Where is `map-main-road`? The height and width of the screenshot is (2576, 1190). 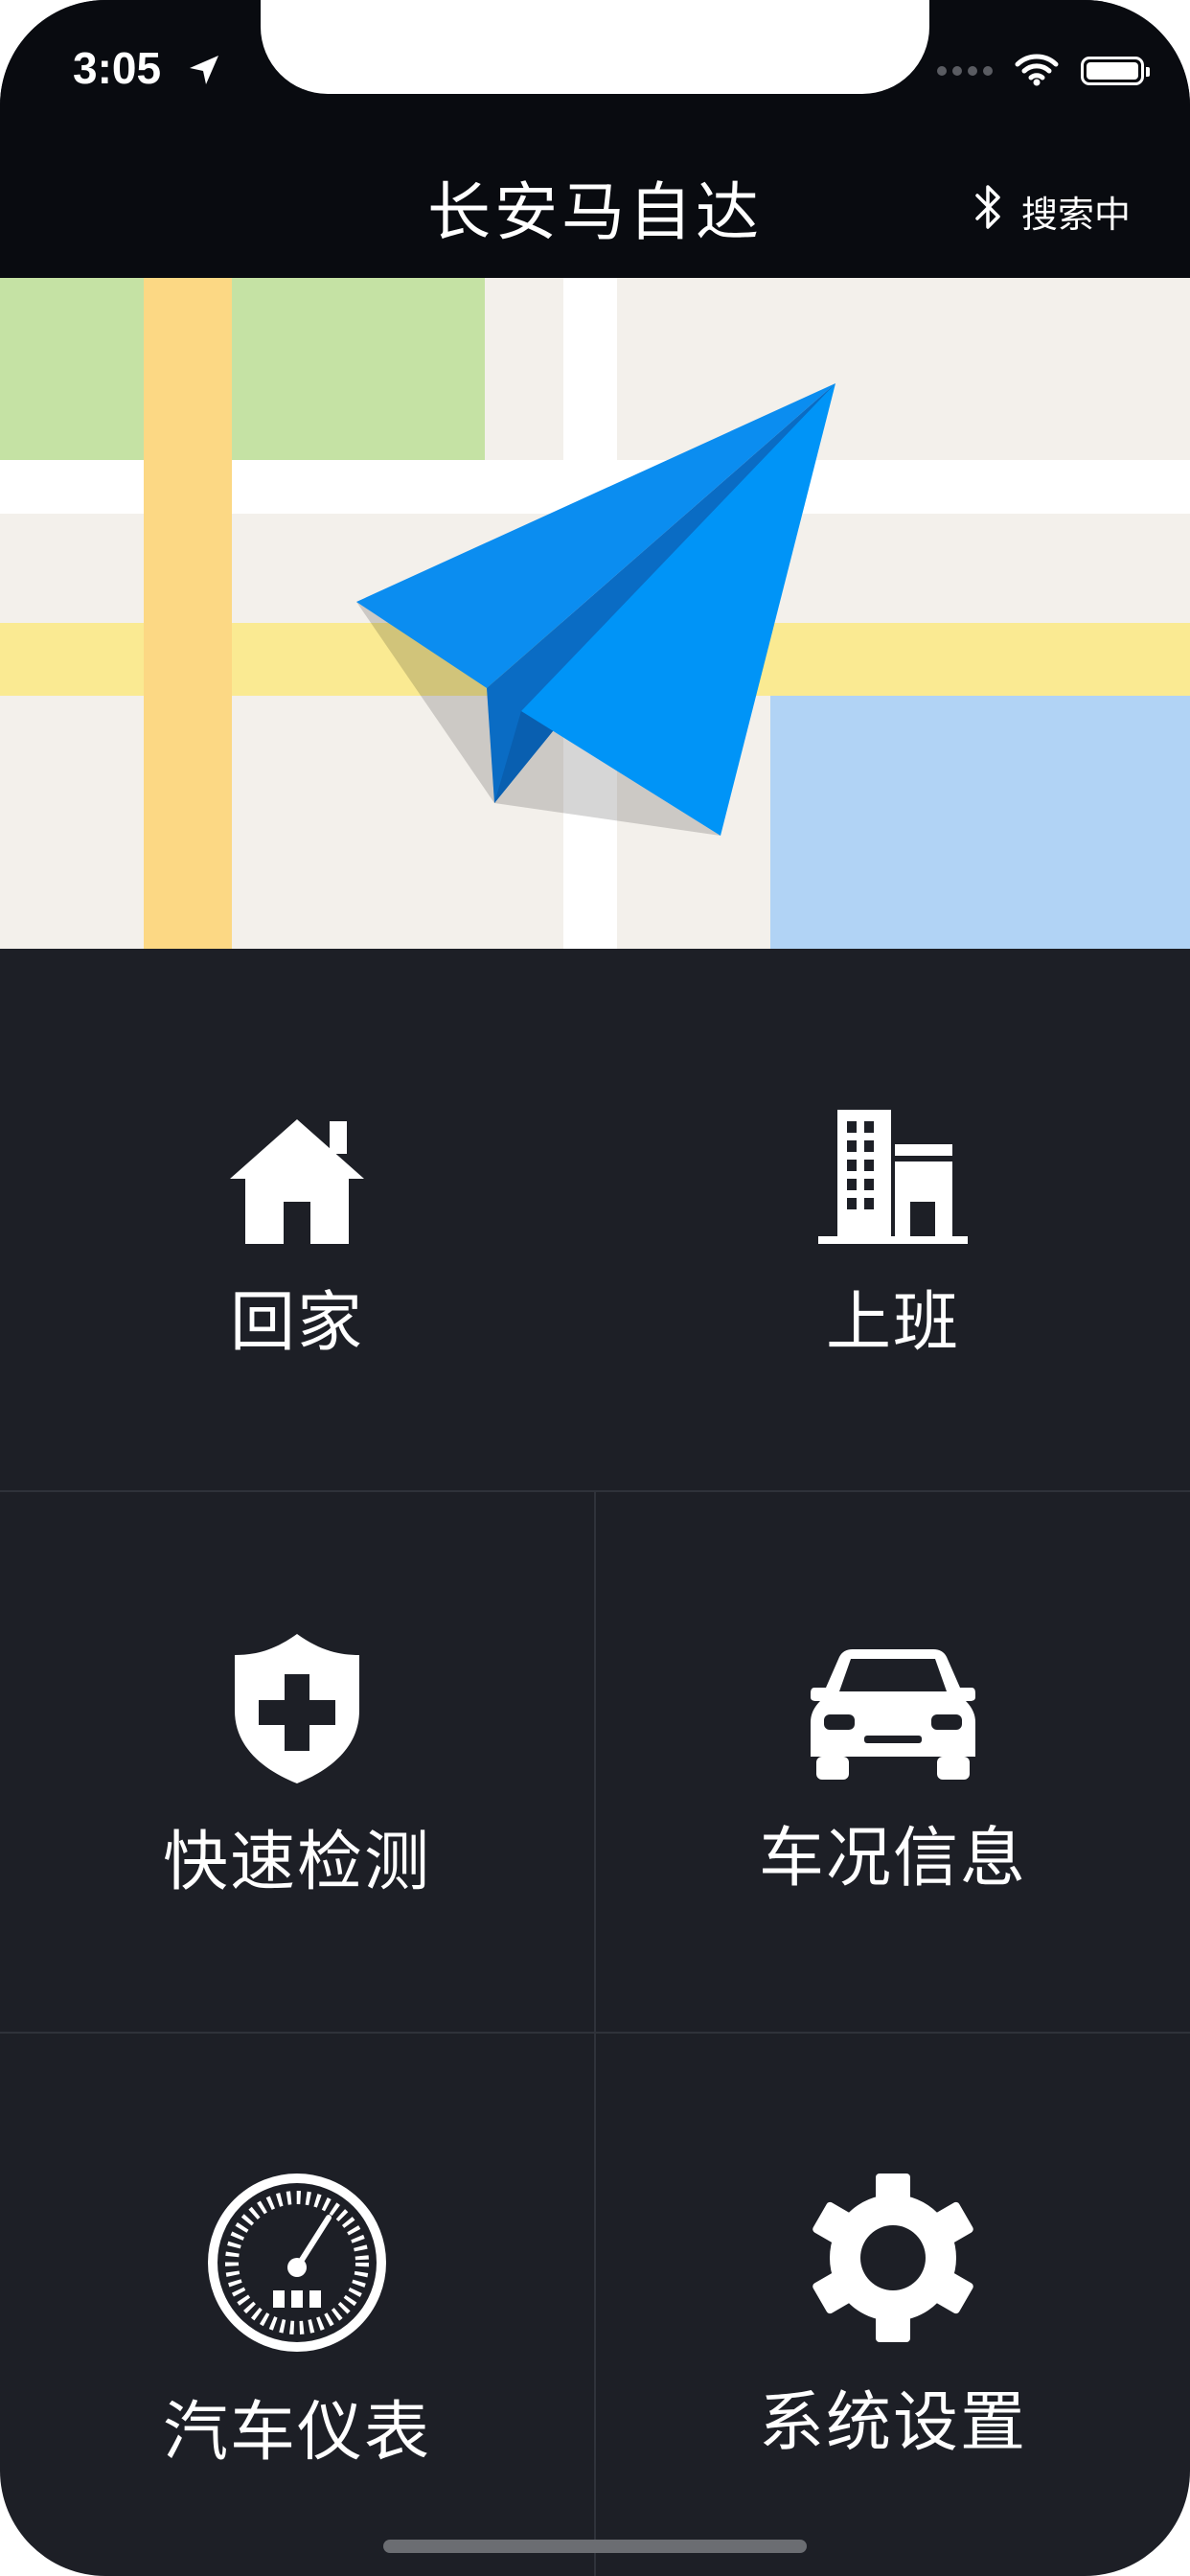
map-main-road is located at coordinates (188, 613).